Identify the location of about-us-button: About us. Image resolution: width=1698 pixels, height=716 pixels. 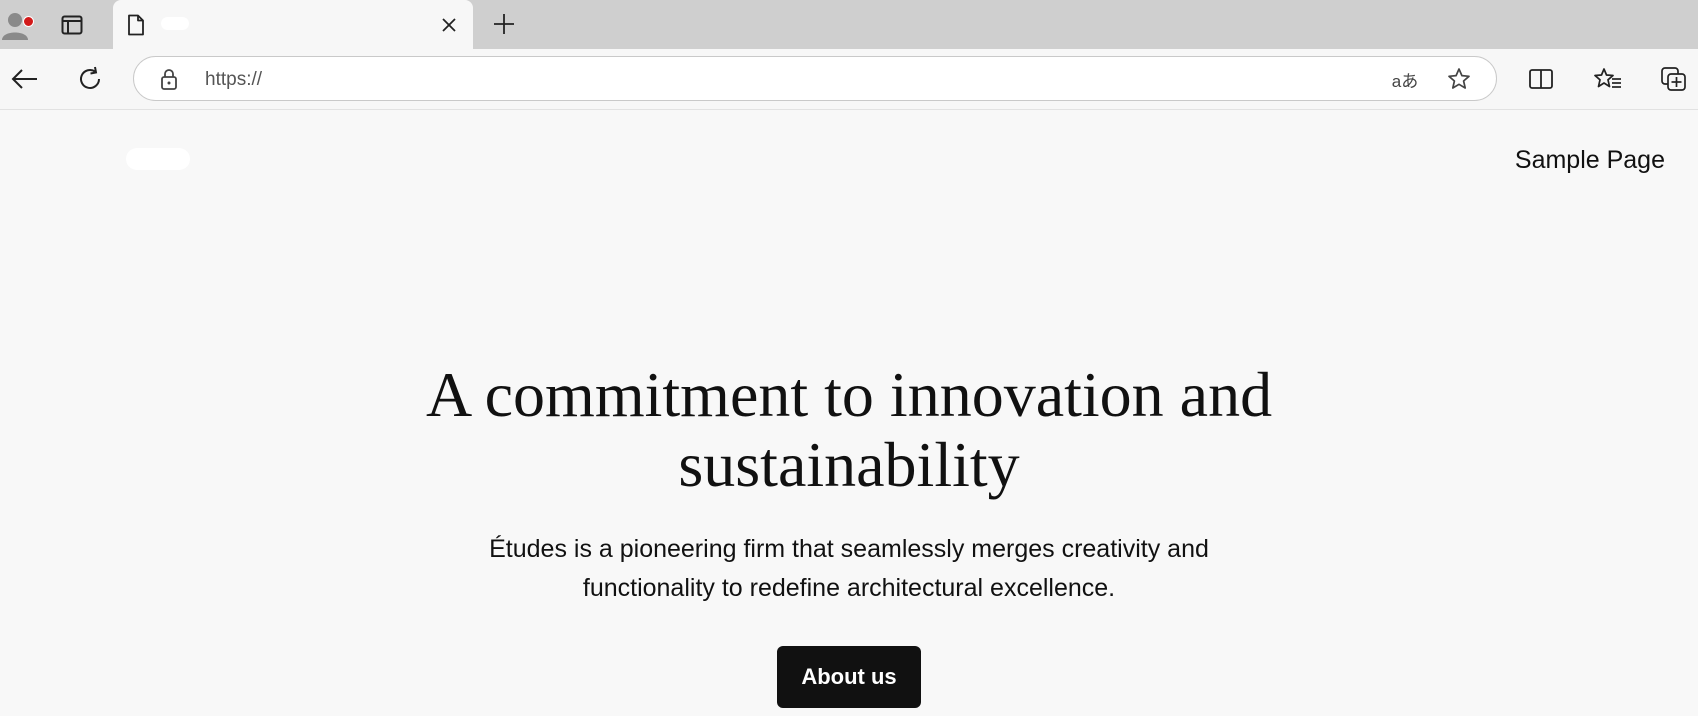
(849, 677).